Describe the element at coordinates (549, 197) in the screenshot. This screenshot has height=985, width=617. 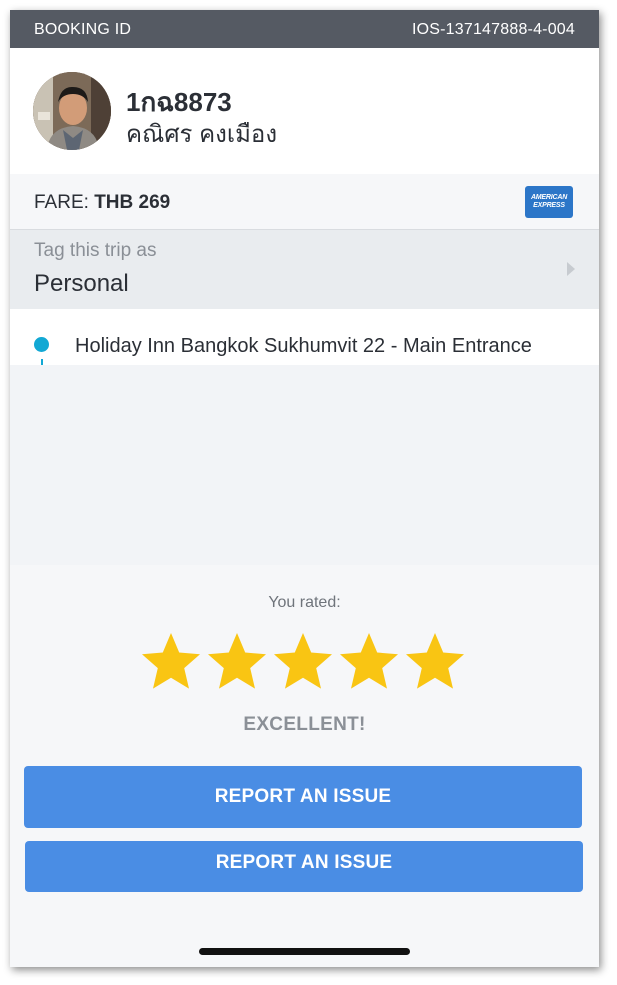
I see `card-brand-line-1: AMERICAN` at that location.